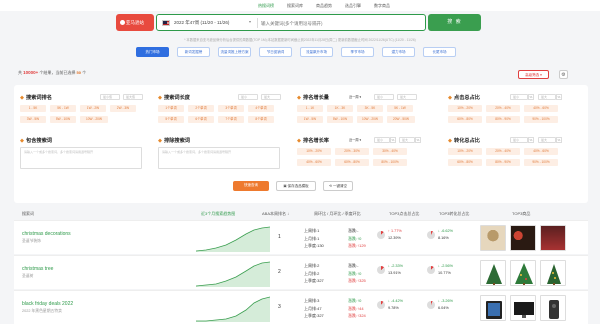 The image size is (600, 324). I want to click on col-click-share: TOP3点击总占比, so click(404, 214).